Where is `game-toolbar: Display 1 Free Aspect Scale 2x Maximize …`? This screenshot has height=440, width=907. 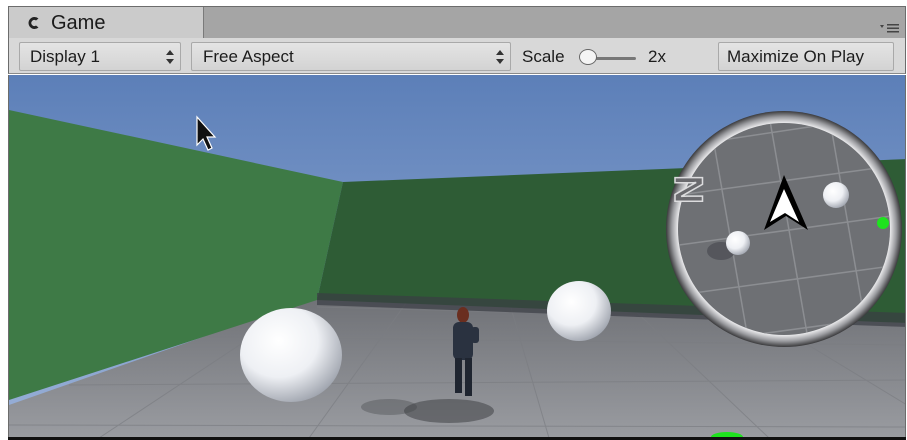 game-toolbar: Display 1 Free Aspect Scale 2x Maximize … is located at coordinates (457, 56).